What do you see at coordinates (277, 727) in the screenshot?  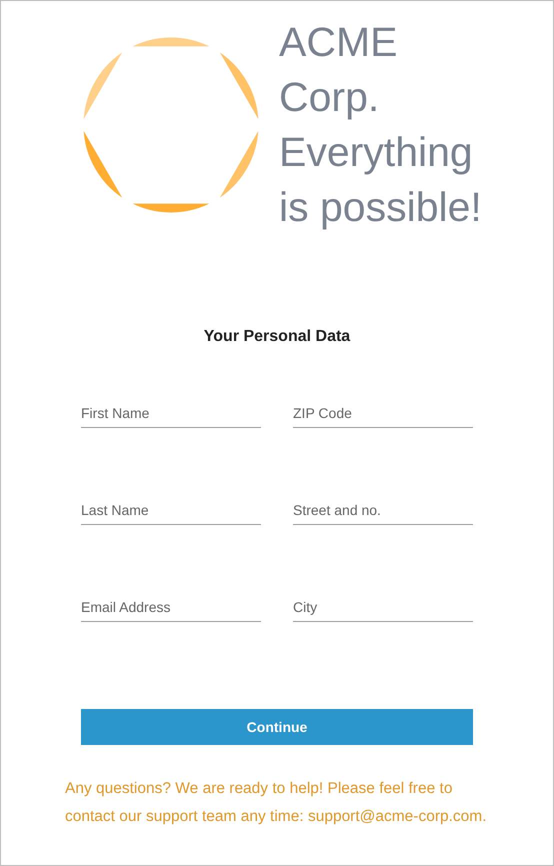 I see `continue-button: Continue` at bounding box center [277, 727].